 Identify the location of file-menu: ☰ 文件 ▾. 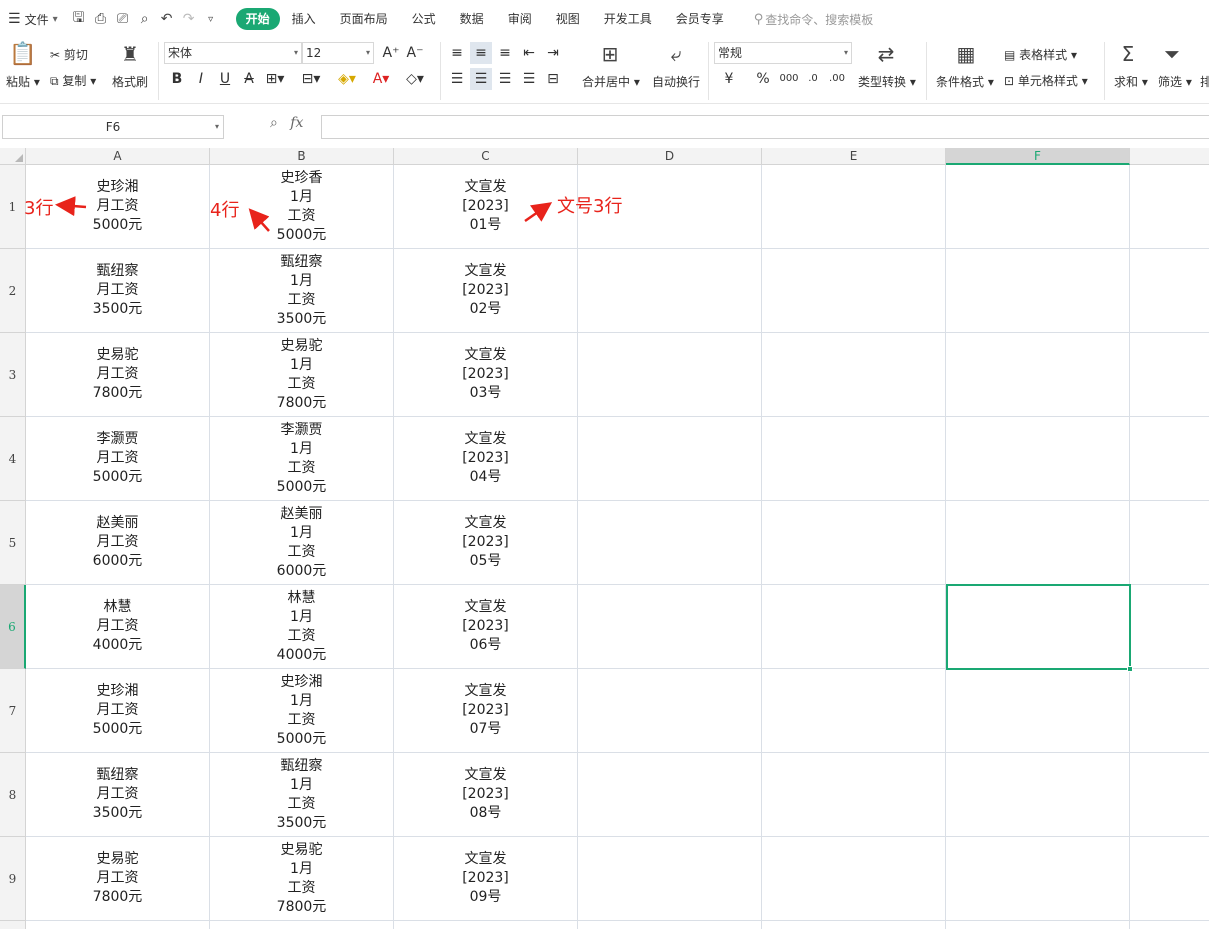
(33, 19).